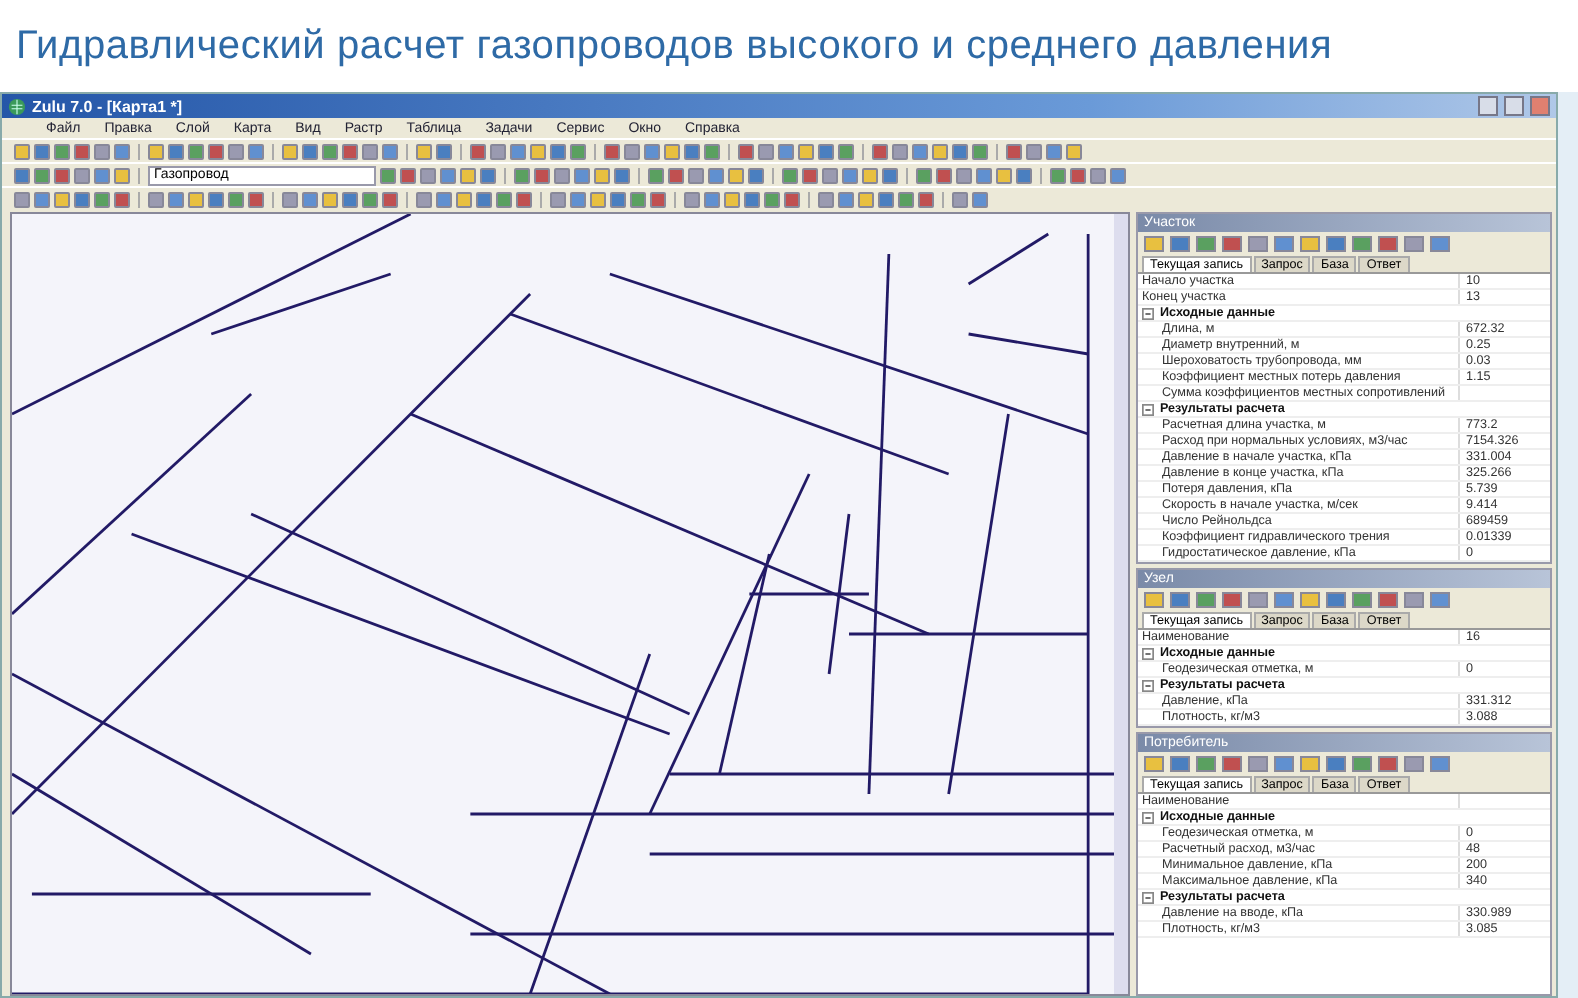 The image size is (1578, 998). What do you see at coordinates (1540, 106) in the screenshot?
I see `close-button` at bounding box center [1540, 106].